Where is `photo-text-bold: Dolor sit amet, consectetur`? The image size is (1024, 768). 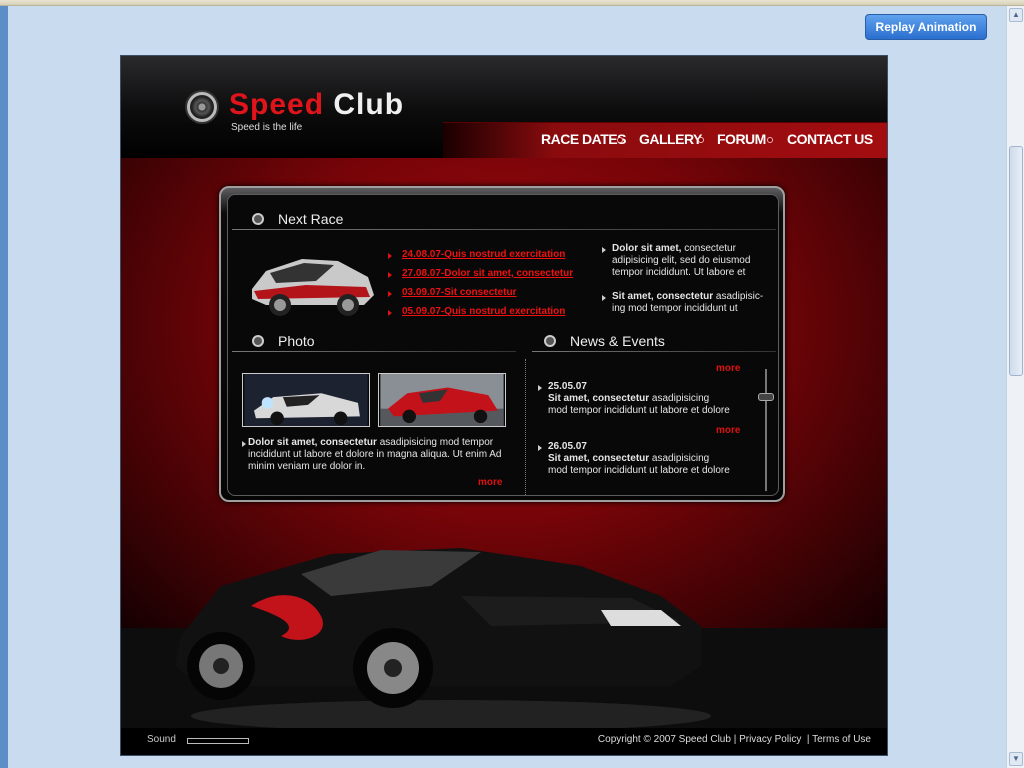 photo-text-bold: Dolor sit amet, consectetur is located at coordinates (312, 442).